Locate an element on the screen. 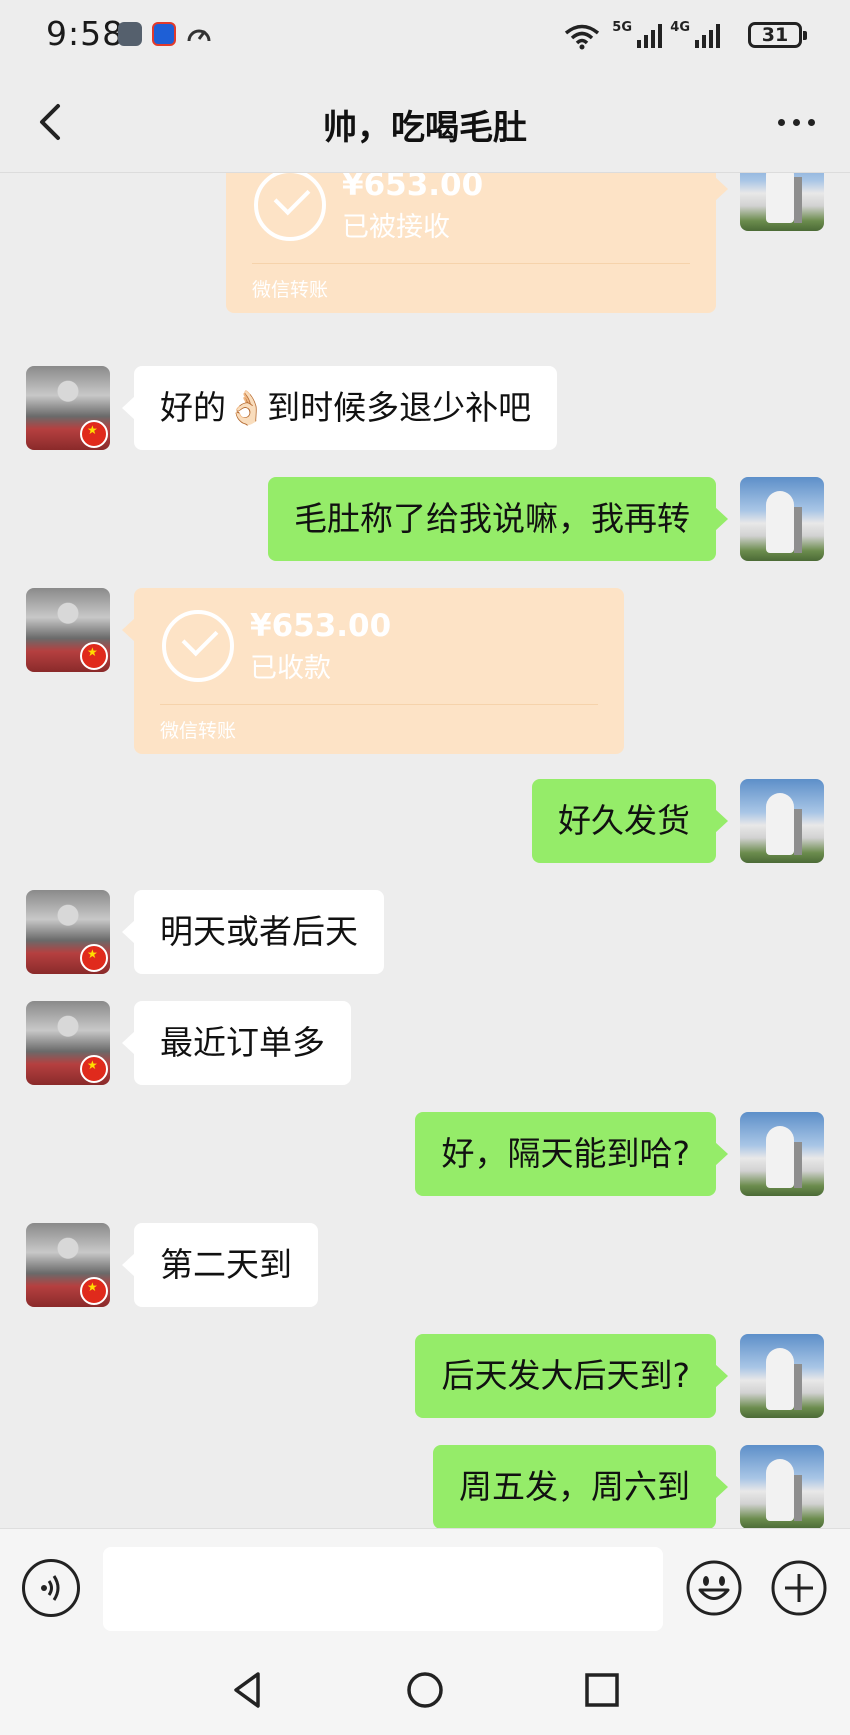 The image size is (850, 1735). message-row: 明天或者后天 is located at coordinates (425, 935).